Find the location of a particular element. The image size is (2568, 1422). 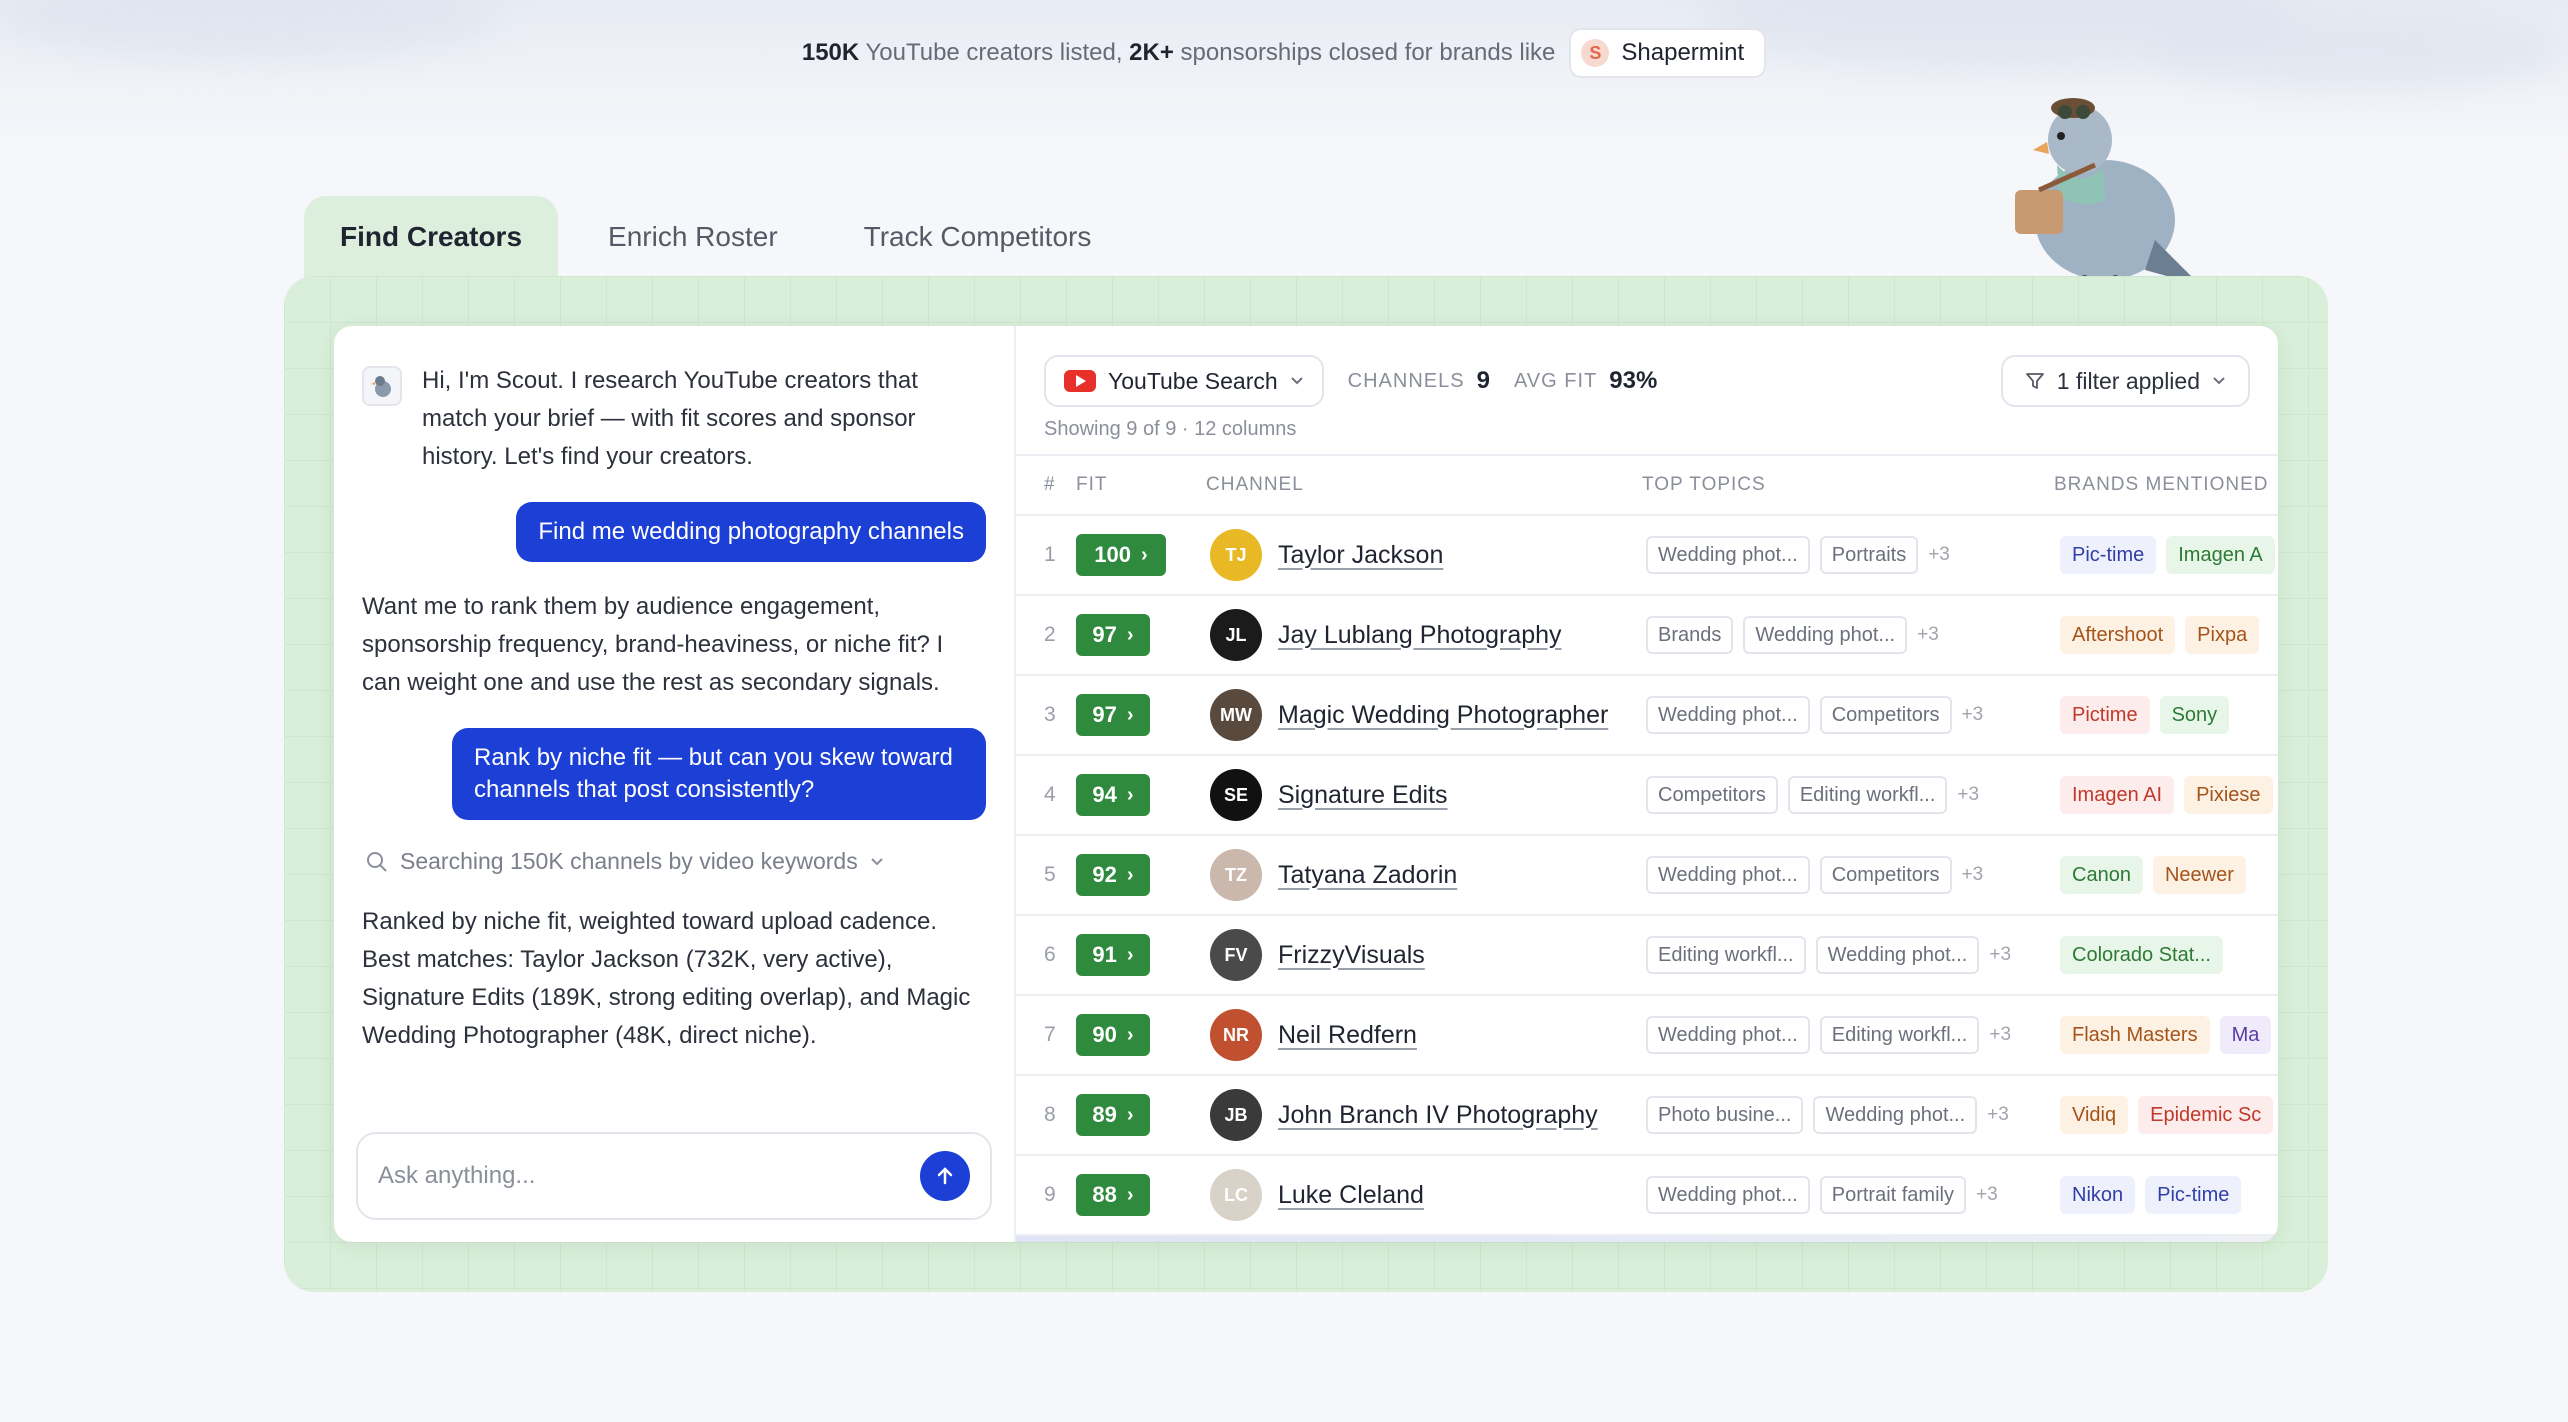

channel-name-link: Neil Redfern is located at coordinates (1347, 1035).